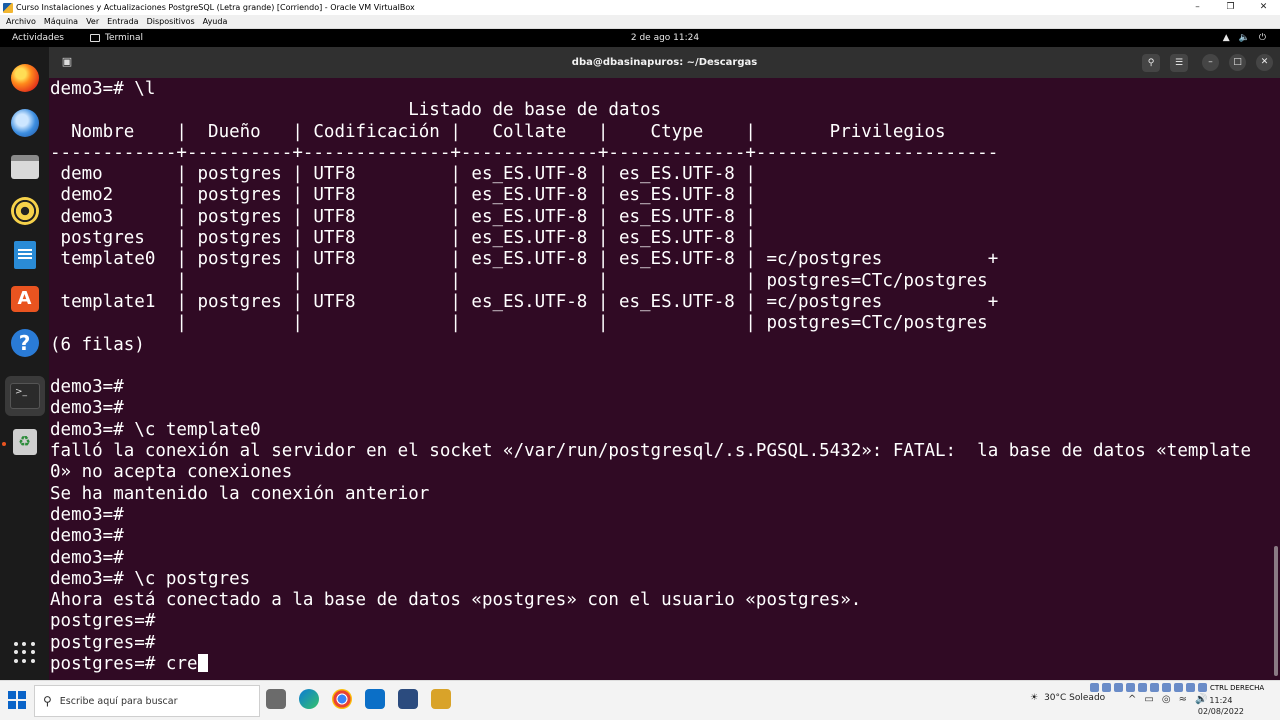  I want to click on weather-text: 30°C Soleado, so click(1075, 698).